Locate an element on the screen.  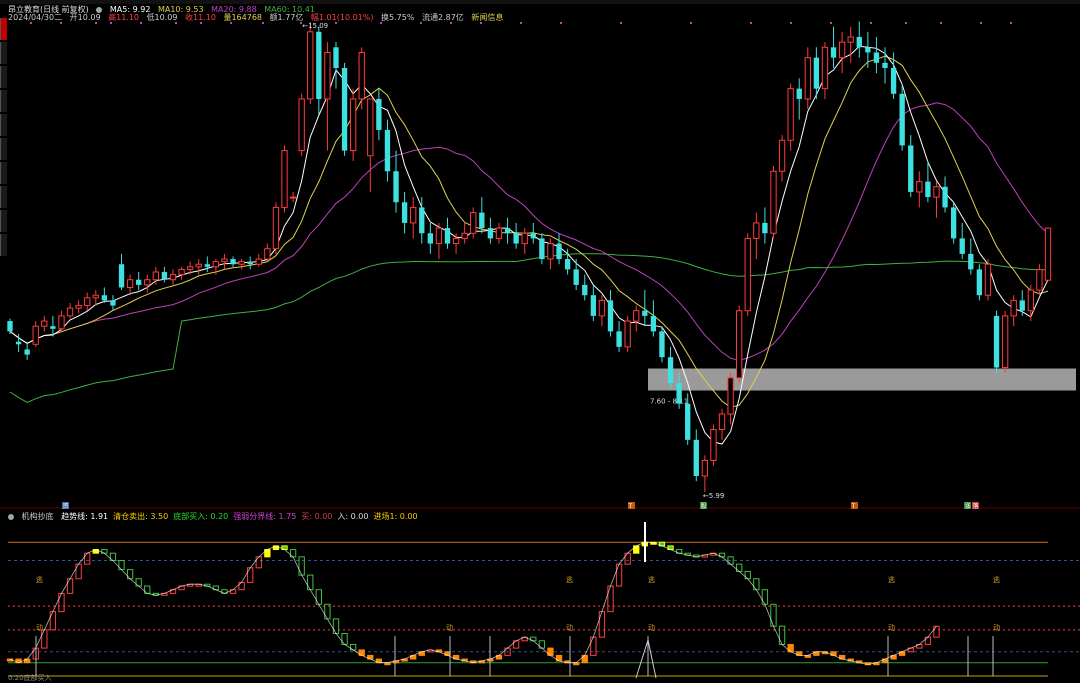
indicator-item-0: 趋势线: 1.91 is located at coordinates (85, 516).